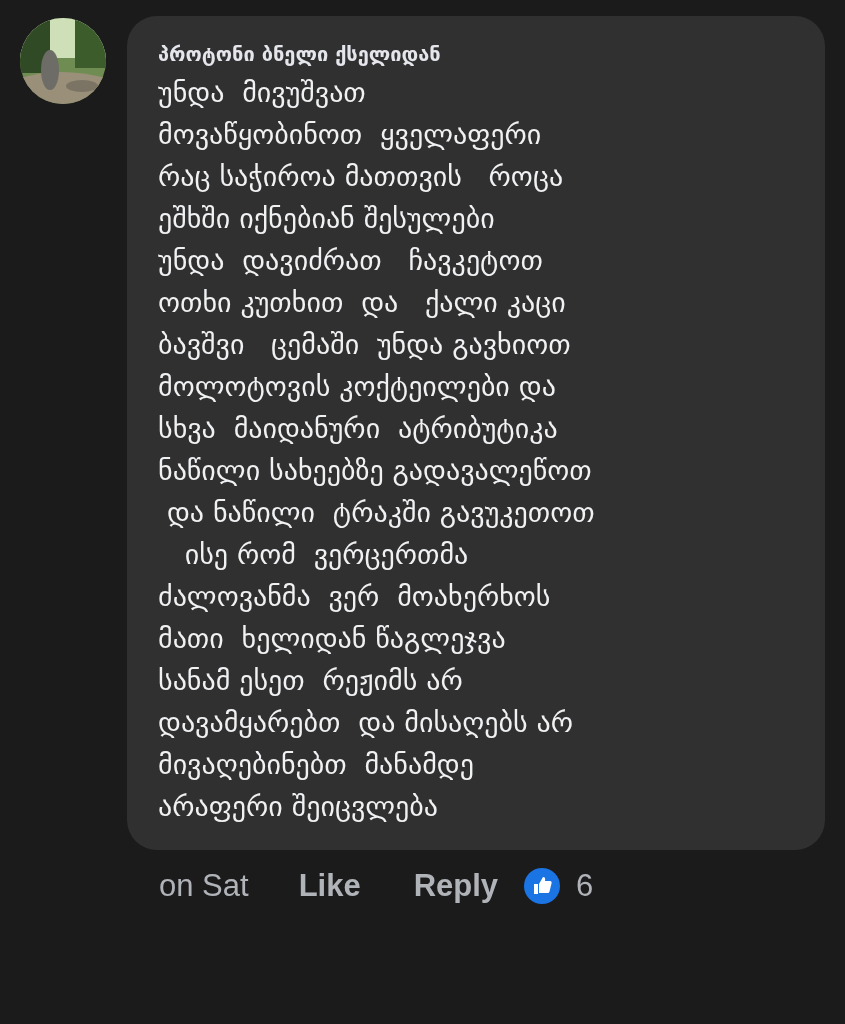 This screenshot has height=1024, width=845. What do you see at coordinates (329, 886) in the screenshot?
I see `like-link: Like` at bounding box center [329, 886].